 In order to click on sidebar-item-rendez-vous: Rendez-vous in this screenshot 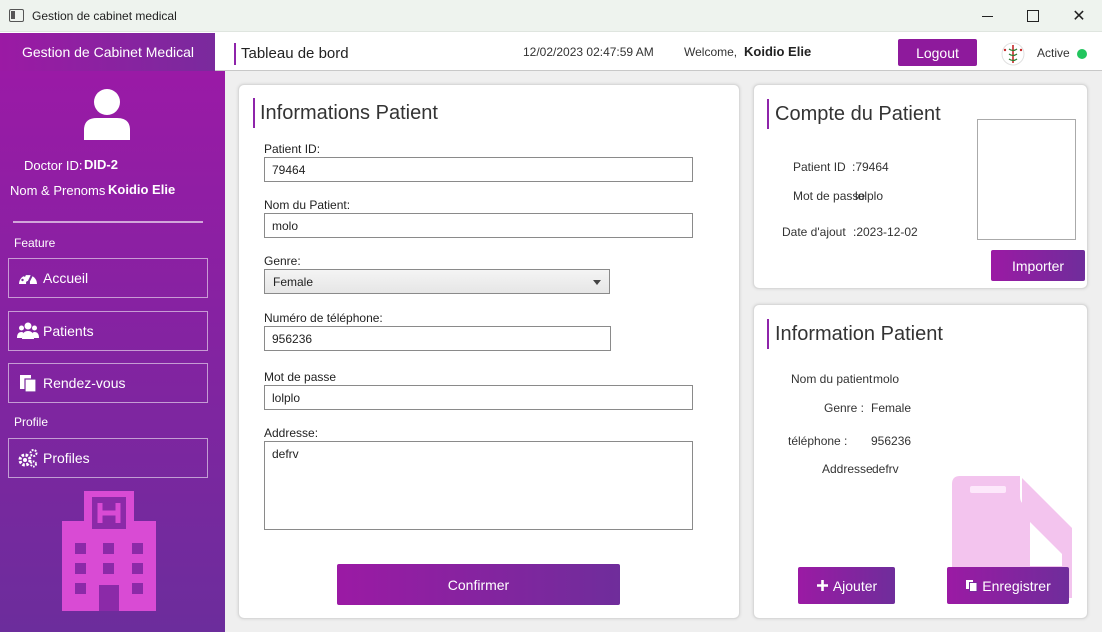, I will do `click(108, 383)`.